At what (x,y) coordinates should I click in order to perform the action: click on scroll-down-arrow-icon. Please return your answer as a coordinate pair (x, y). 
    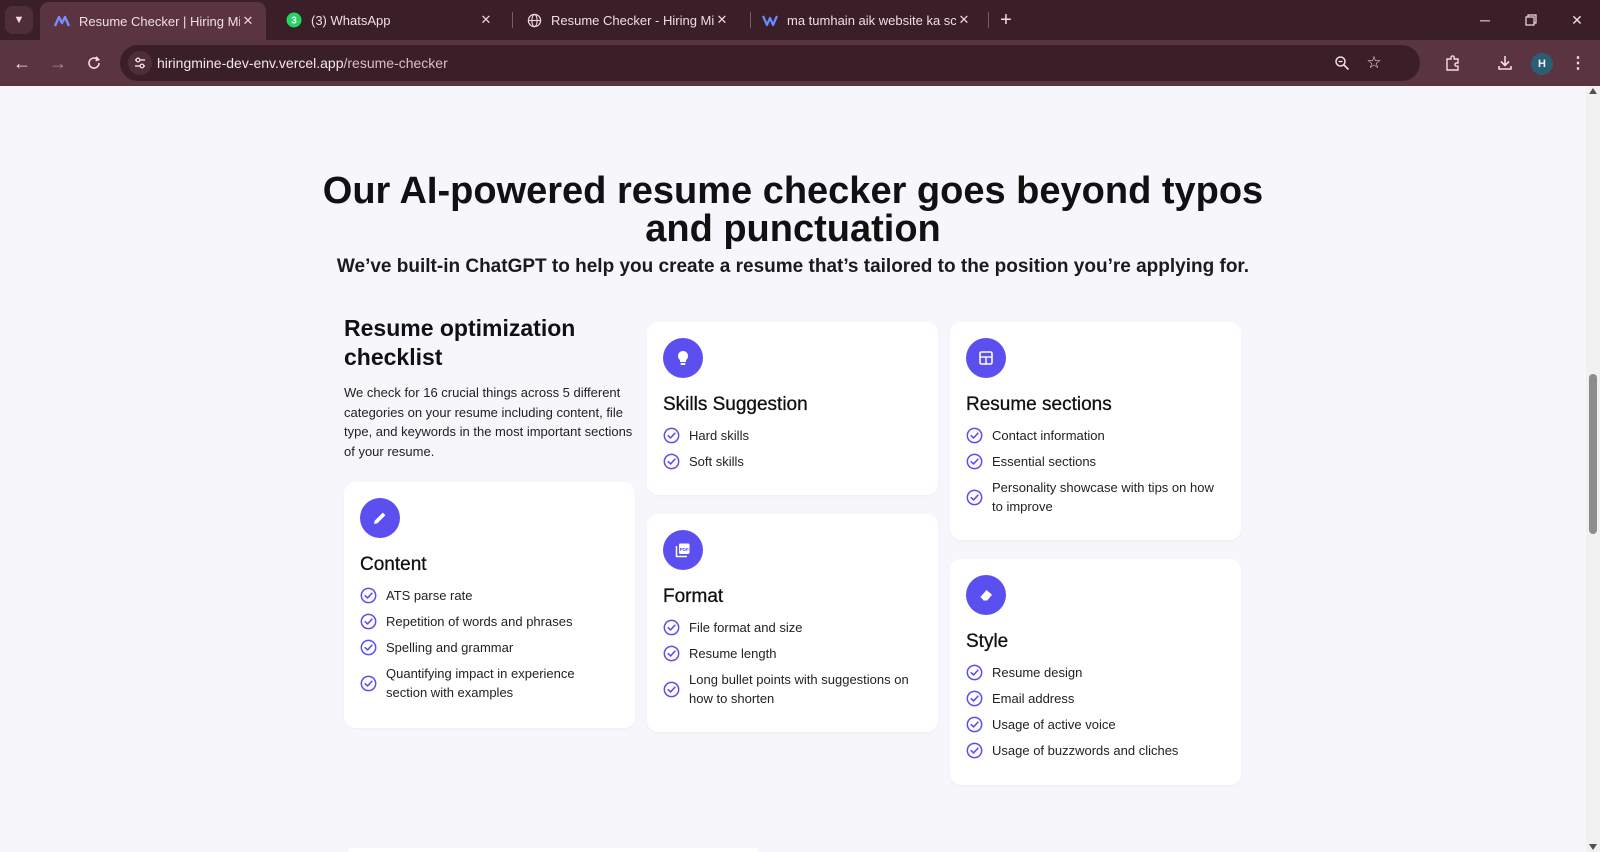
    Looking at the image, I should click on (1593, 847).